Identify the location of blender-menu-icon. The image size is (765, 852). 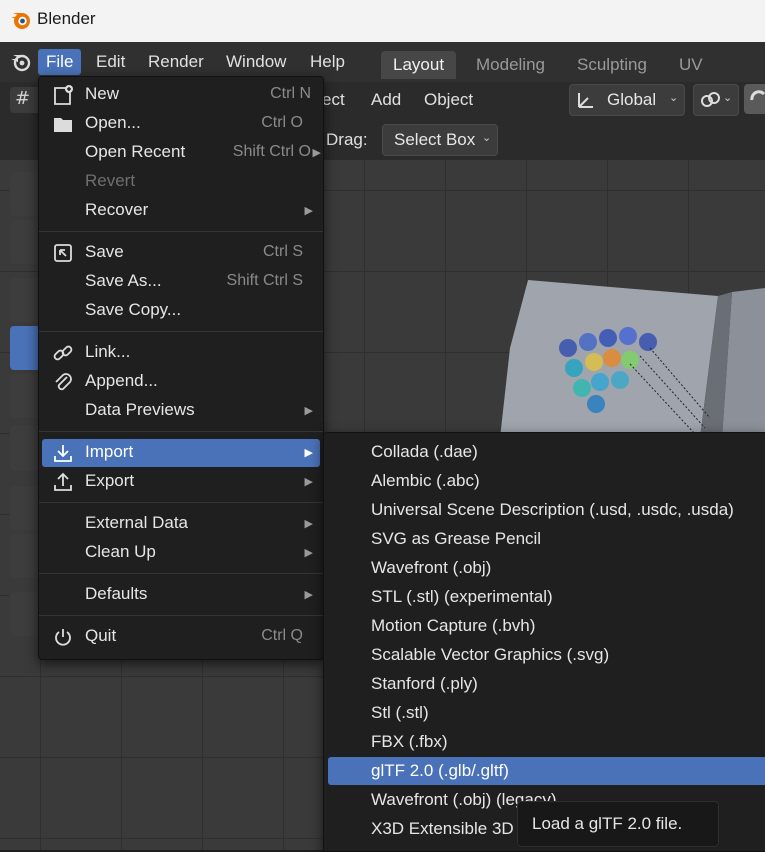
(21, 62).